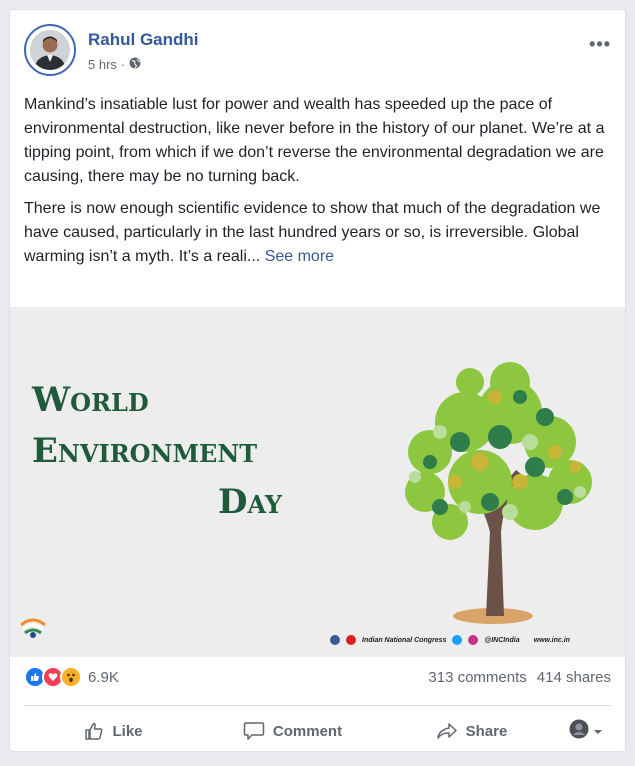 The width and height of the screenshot is (635, 766). I want to click on wow-reaction-icon, so click(71, 677).